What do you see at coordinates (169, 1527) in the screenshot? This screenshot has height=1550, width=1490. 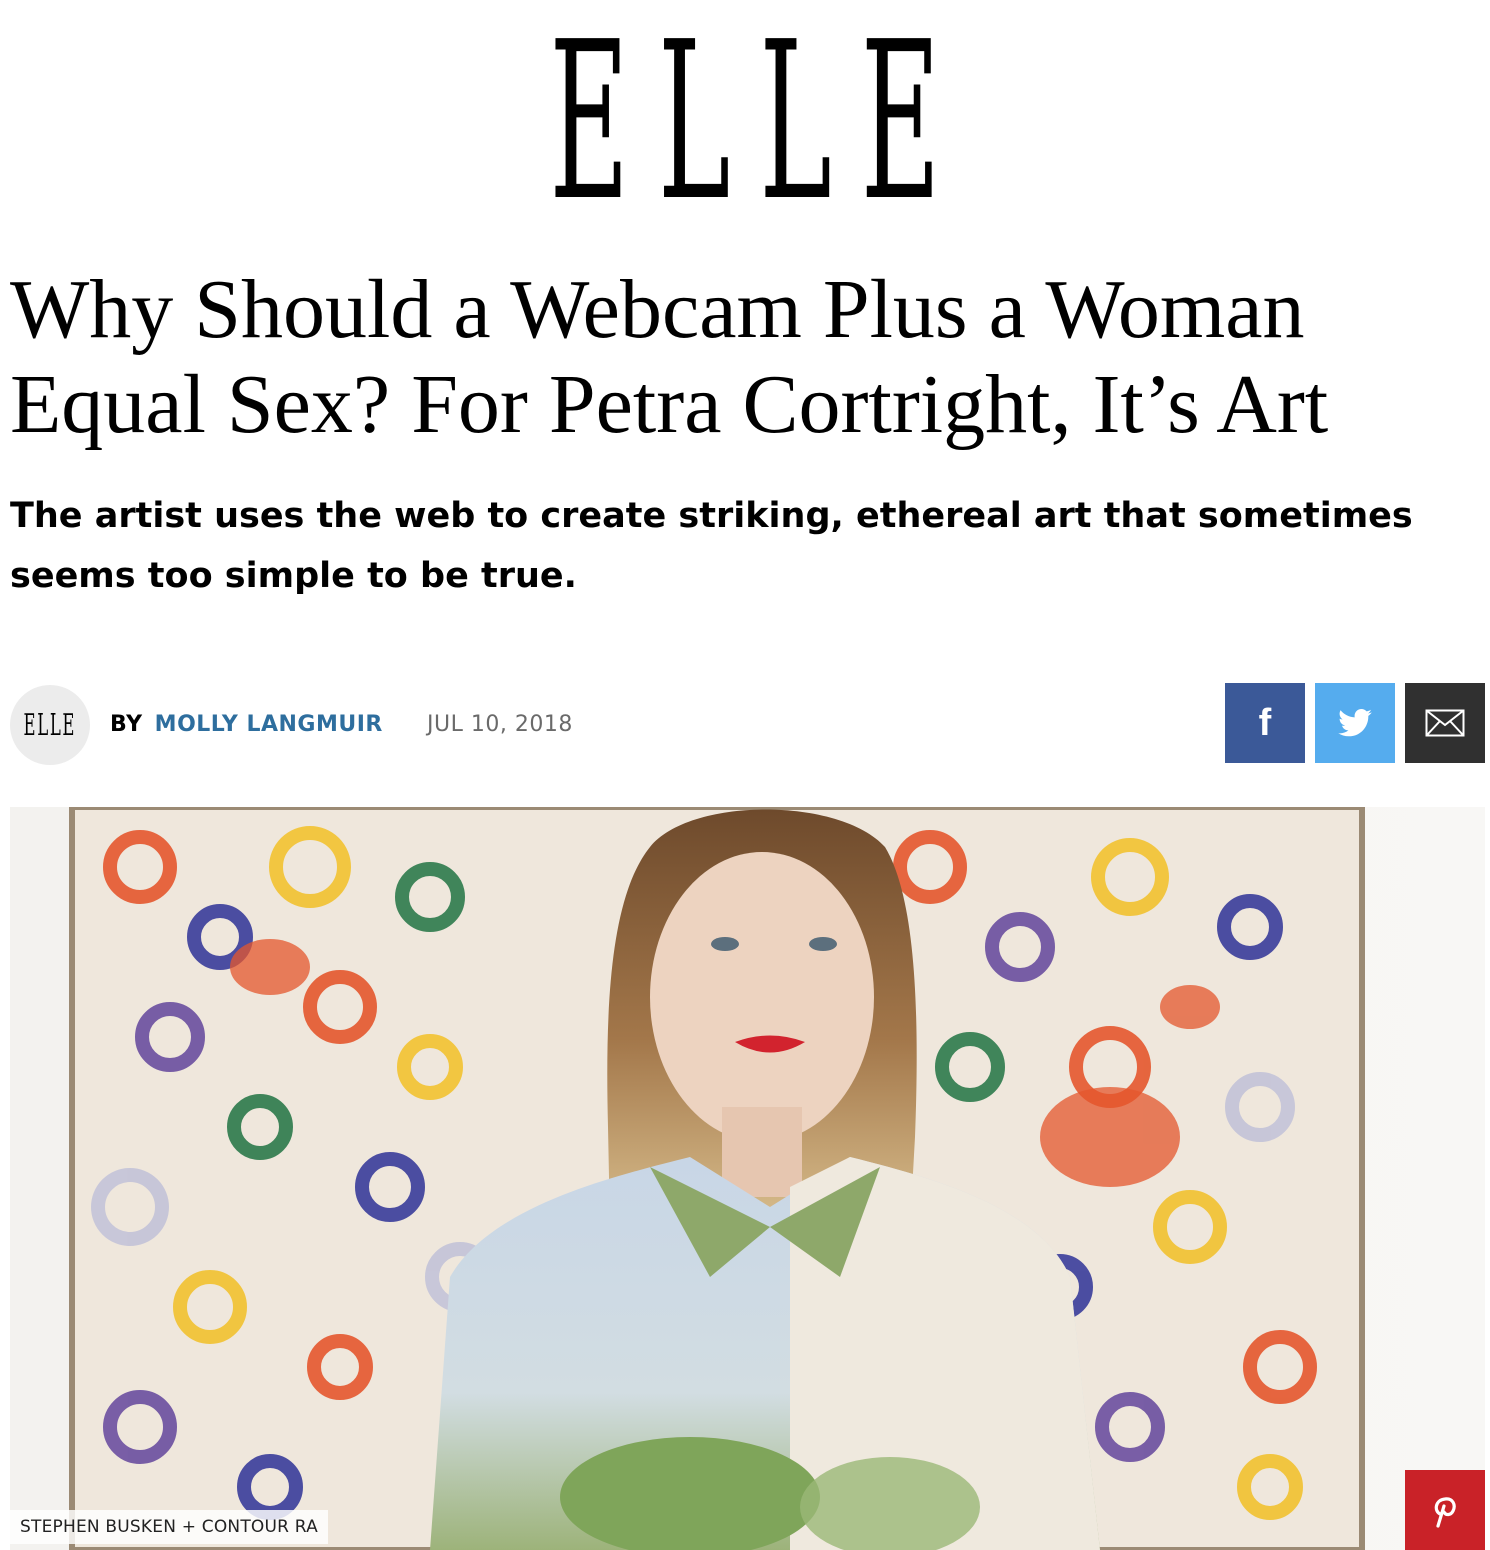 I see `photo-credit: STEPHEN BUSKEN + CONTOUR RA` at bounding box center [169, 1527].